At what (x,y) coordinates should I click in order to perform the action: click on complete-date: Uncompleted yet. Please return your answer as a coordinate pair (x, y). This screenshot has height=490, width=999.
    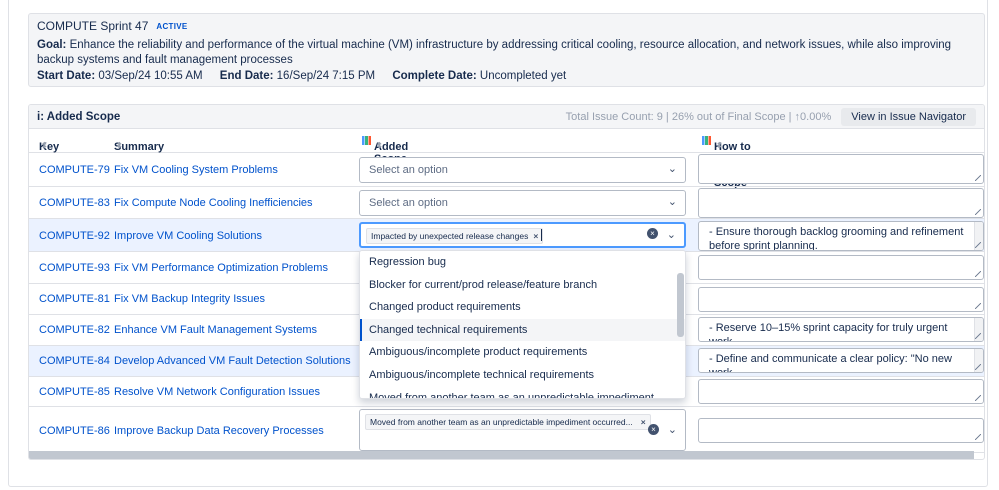
    Looking at the image, I should click on (523, 76).